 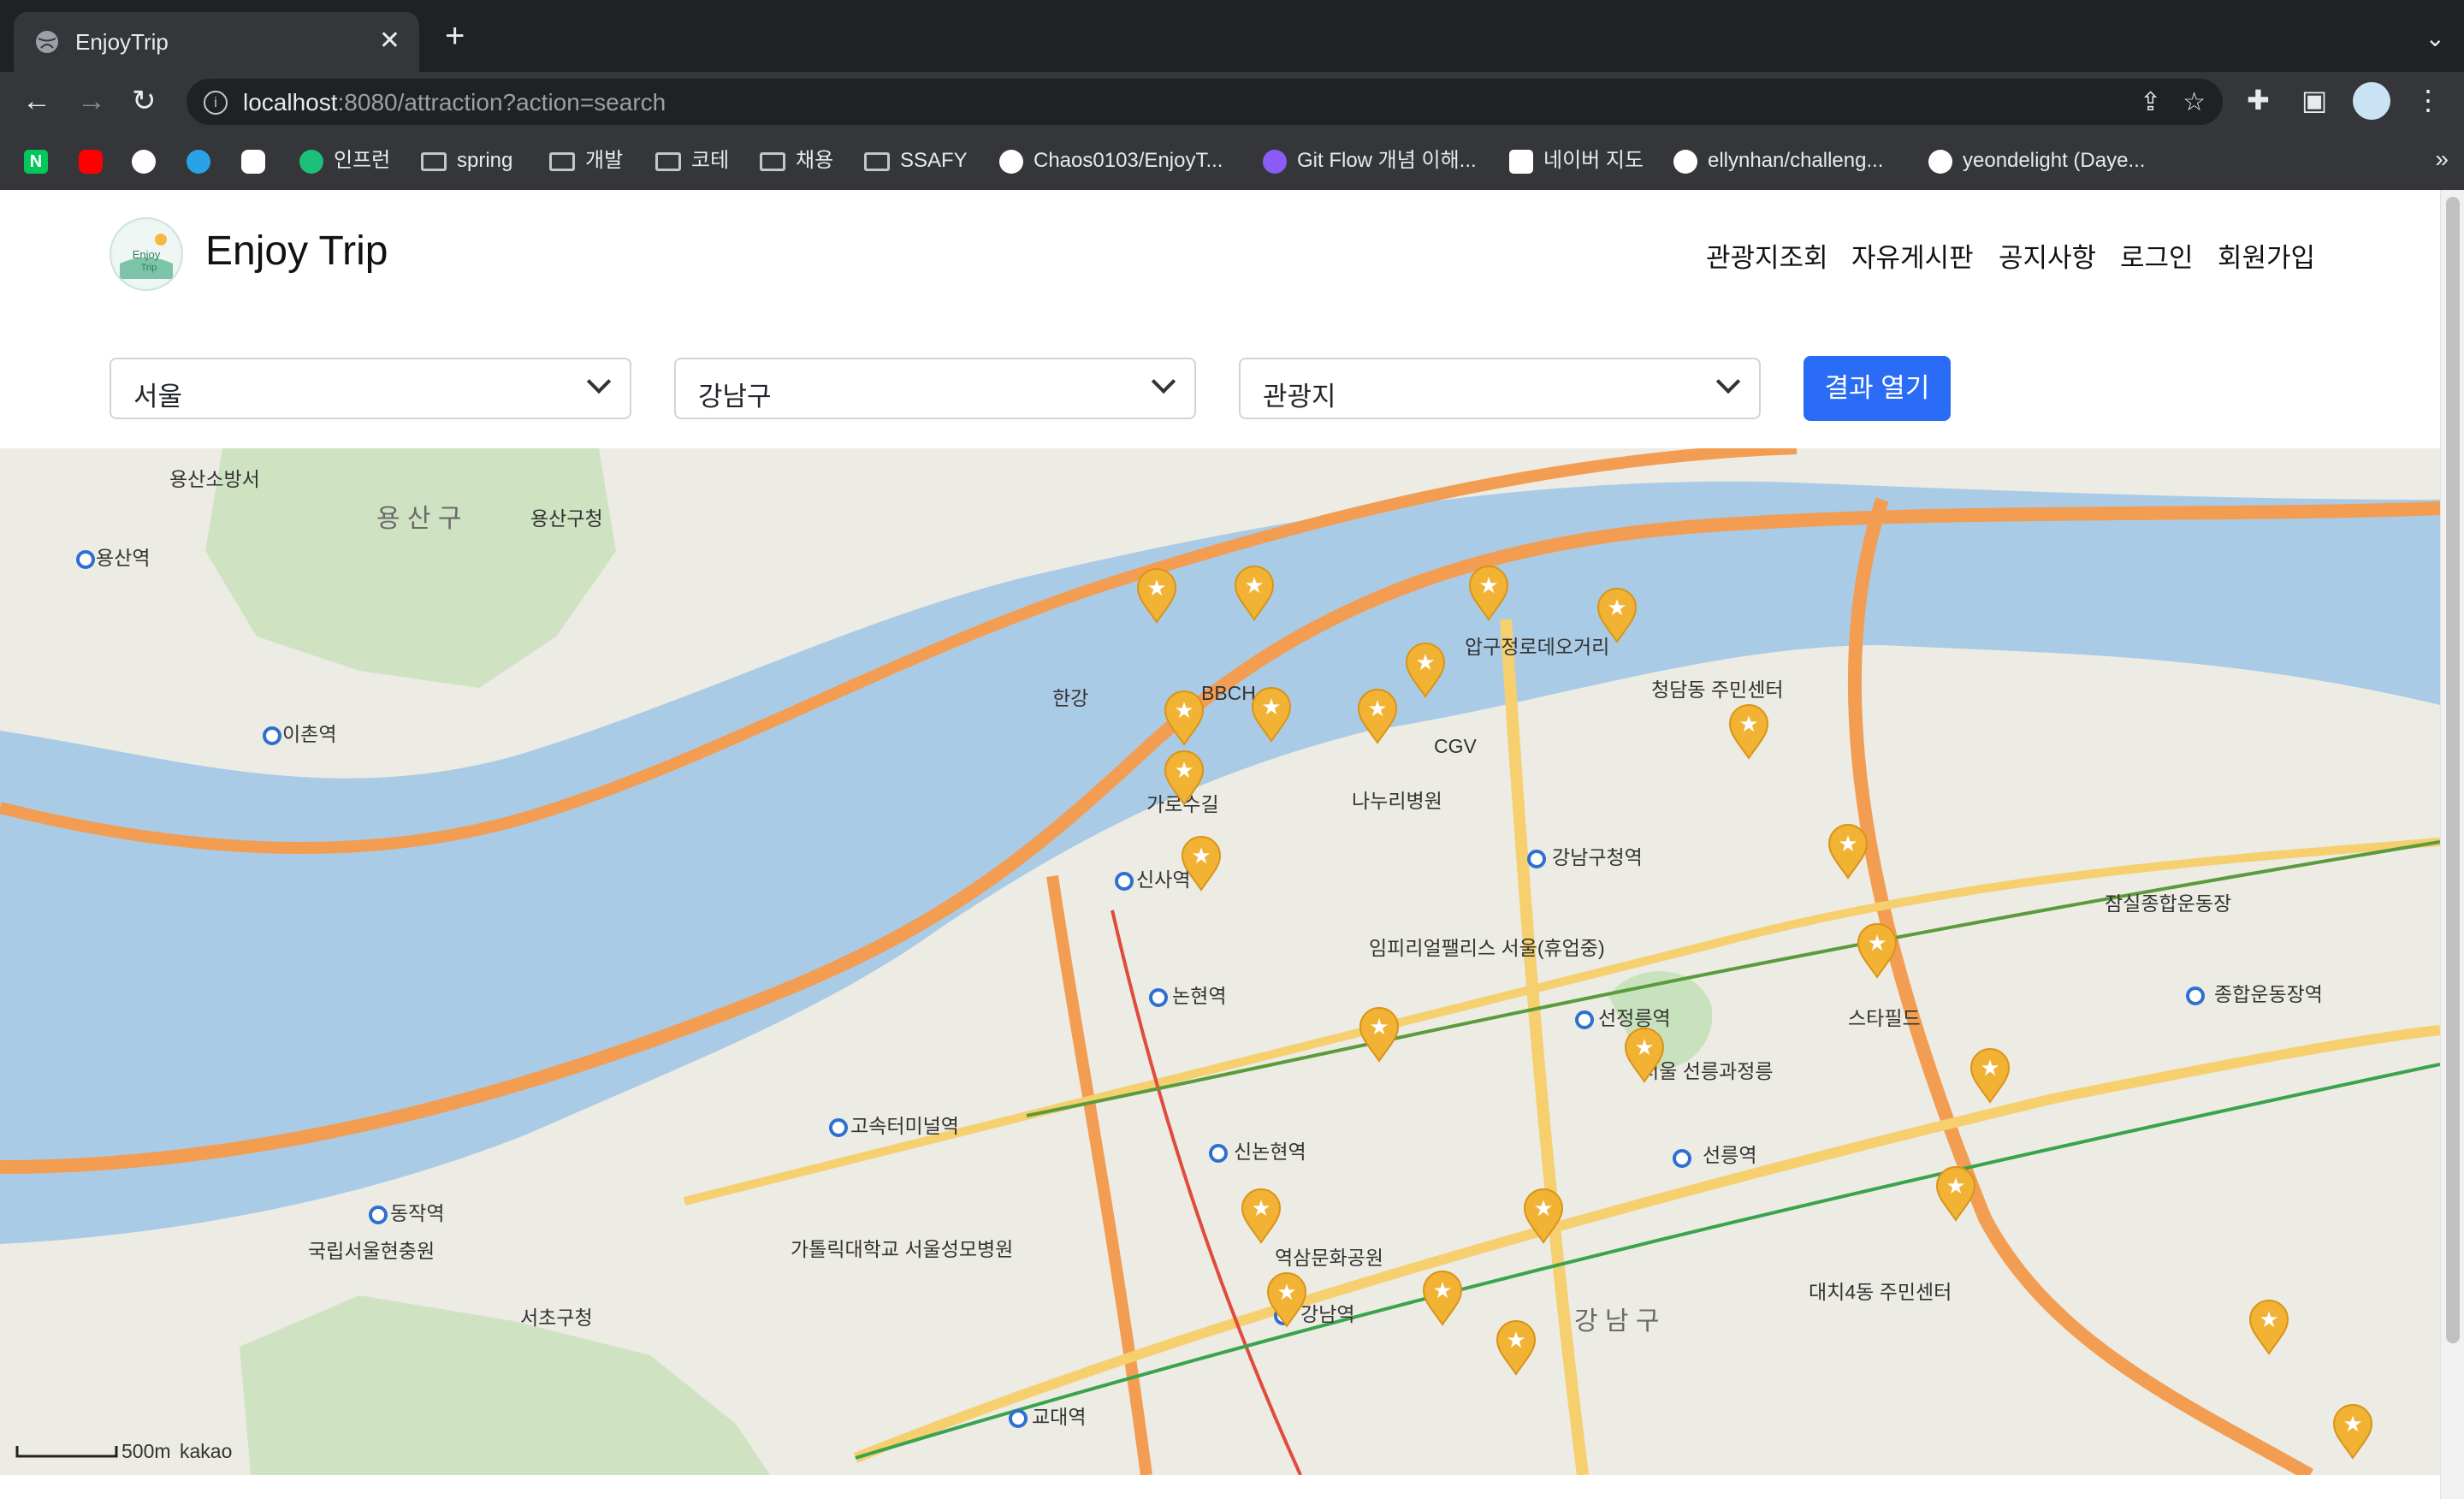 What do you see at coordinates (796, 160) in the screenshot?
I see `bookmark-folder-job: 채용` at bounding box center [796, 160].